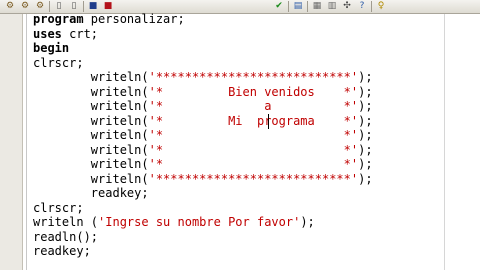 The image size is (480, 270). Describe the element at coordinates (199, 222) in the screenshot. I see `code-string-literal: 'Ingrse su nombre Por favor'` at that location.